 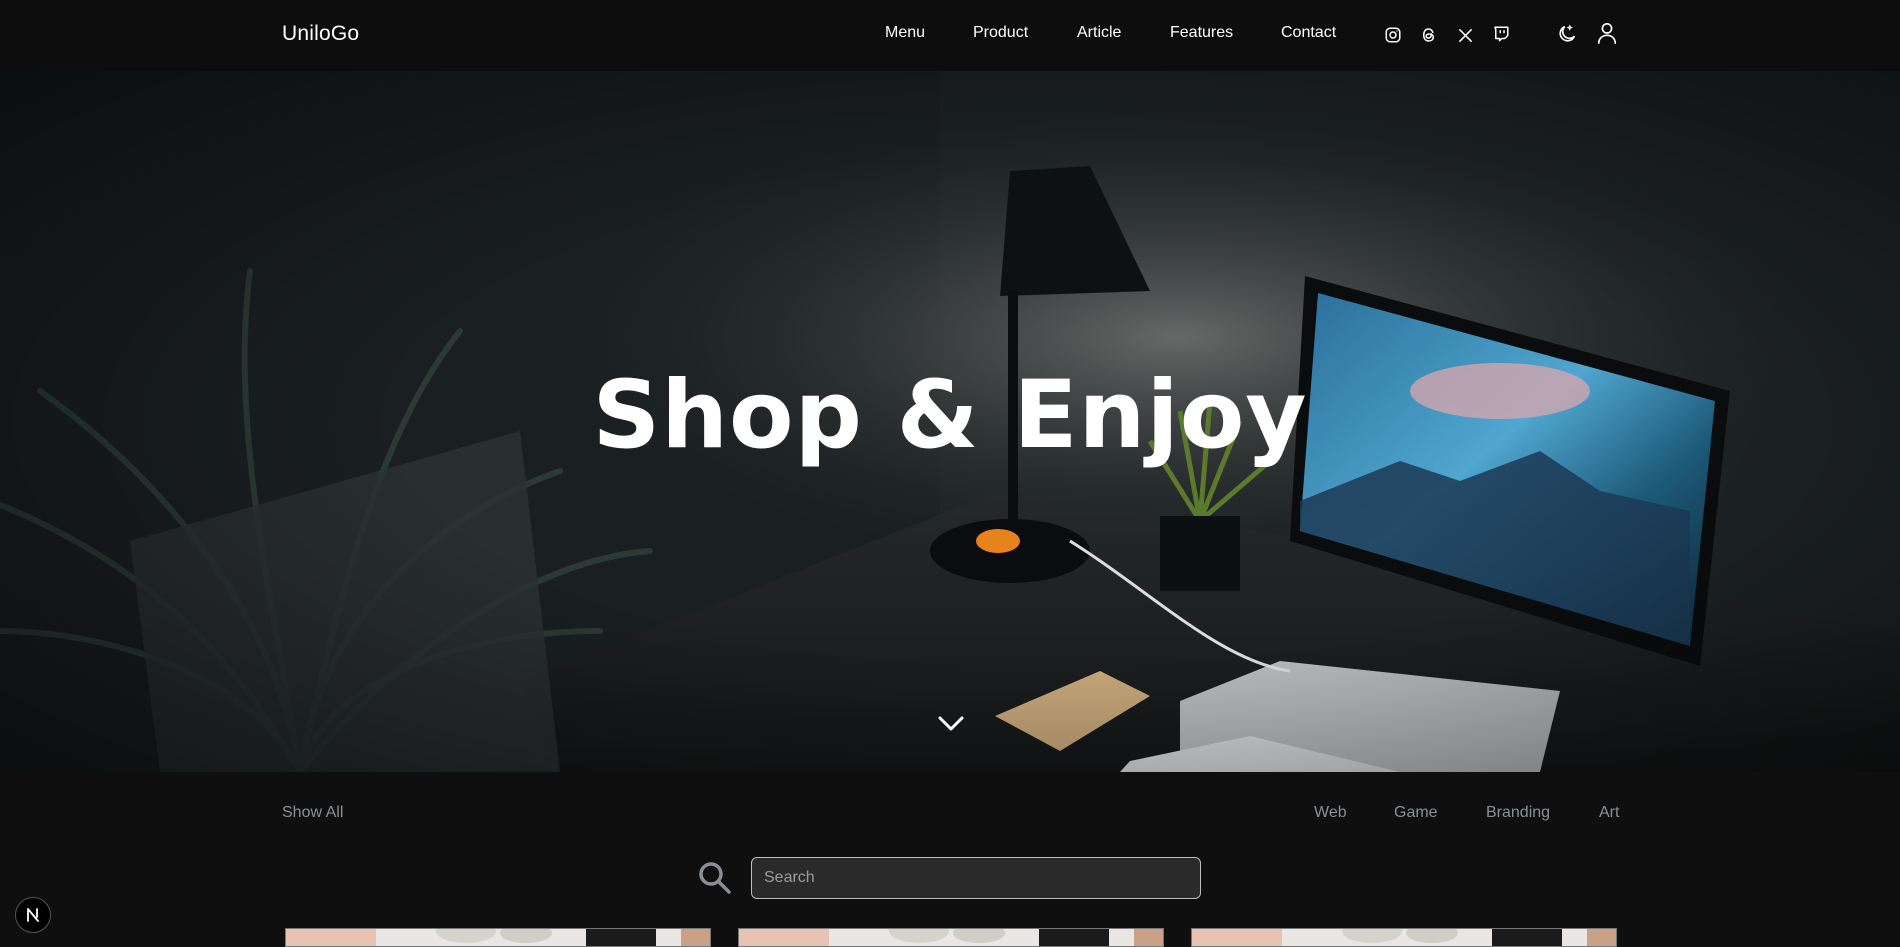 What do you see at coordinates (1609, 813) in the screenshot?
I see `filter-art: Art` at bounding box center [1609, 813].